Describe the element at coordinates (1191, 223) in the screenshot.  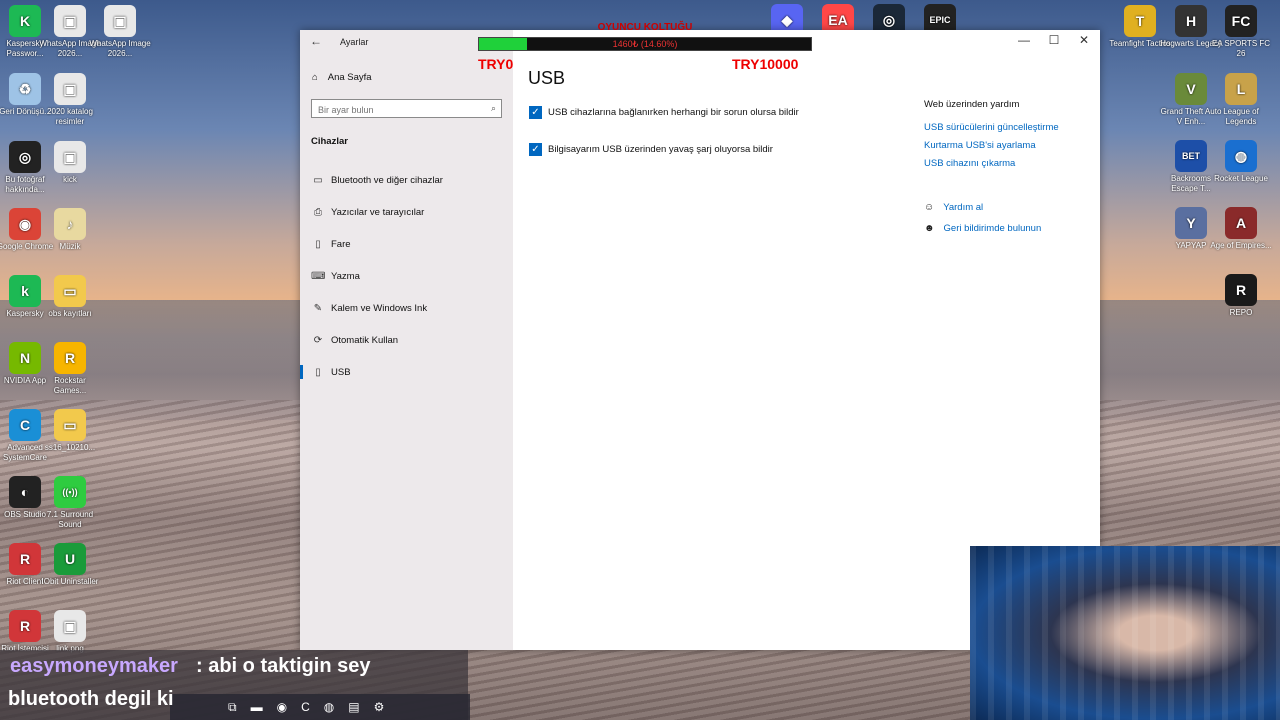
I see `yapyap-icon: Y` at that location.